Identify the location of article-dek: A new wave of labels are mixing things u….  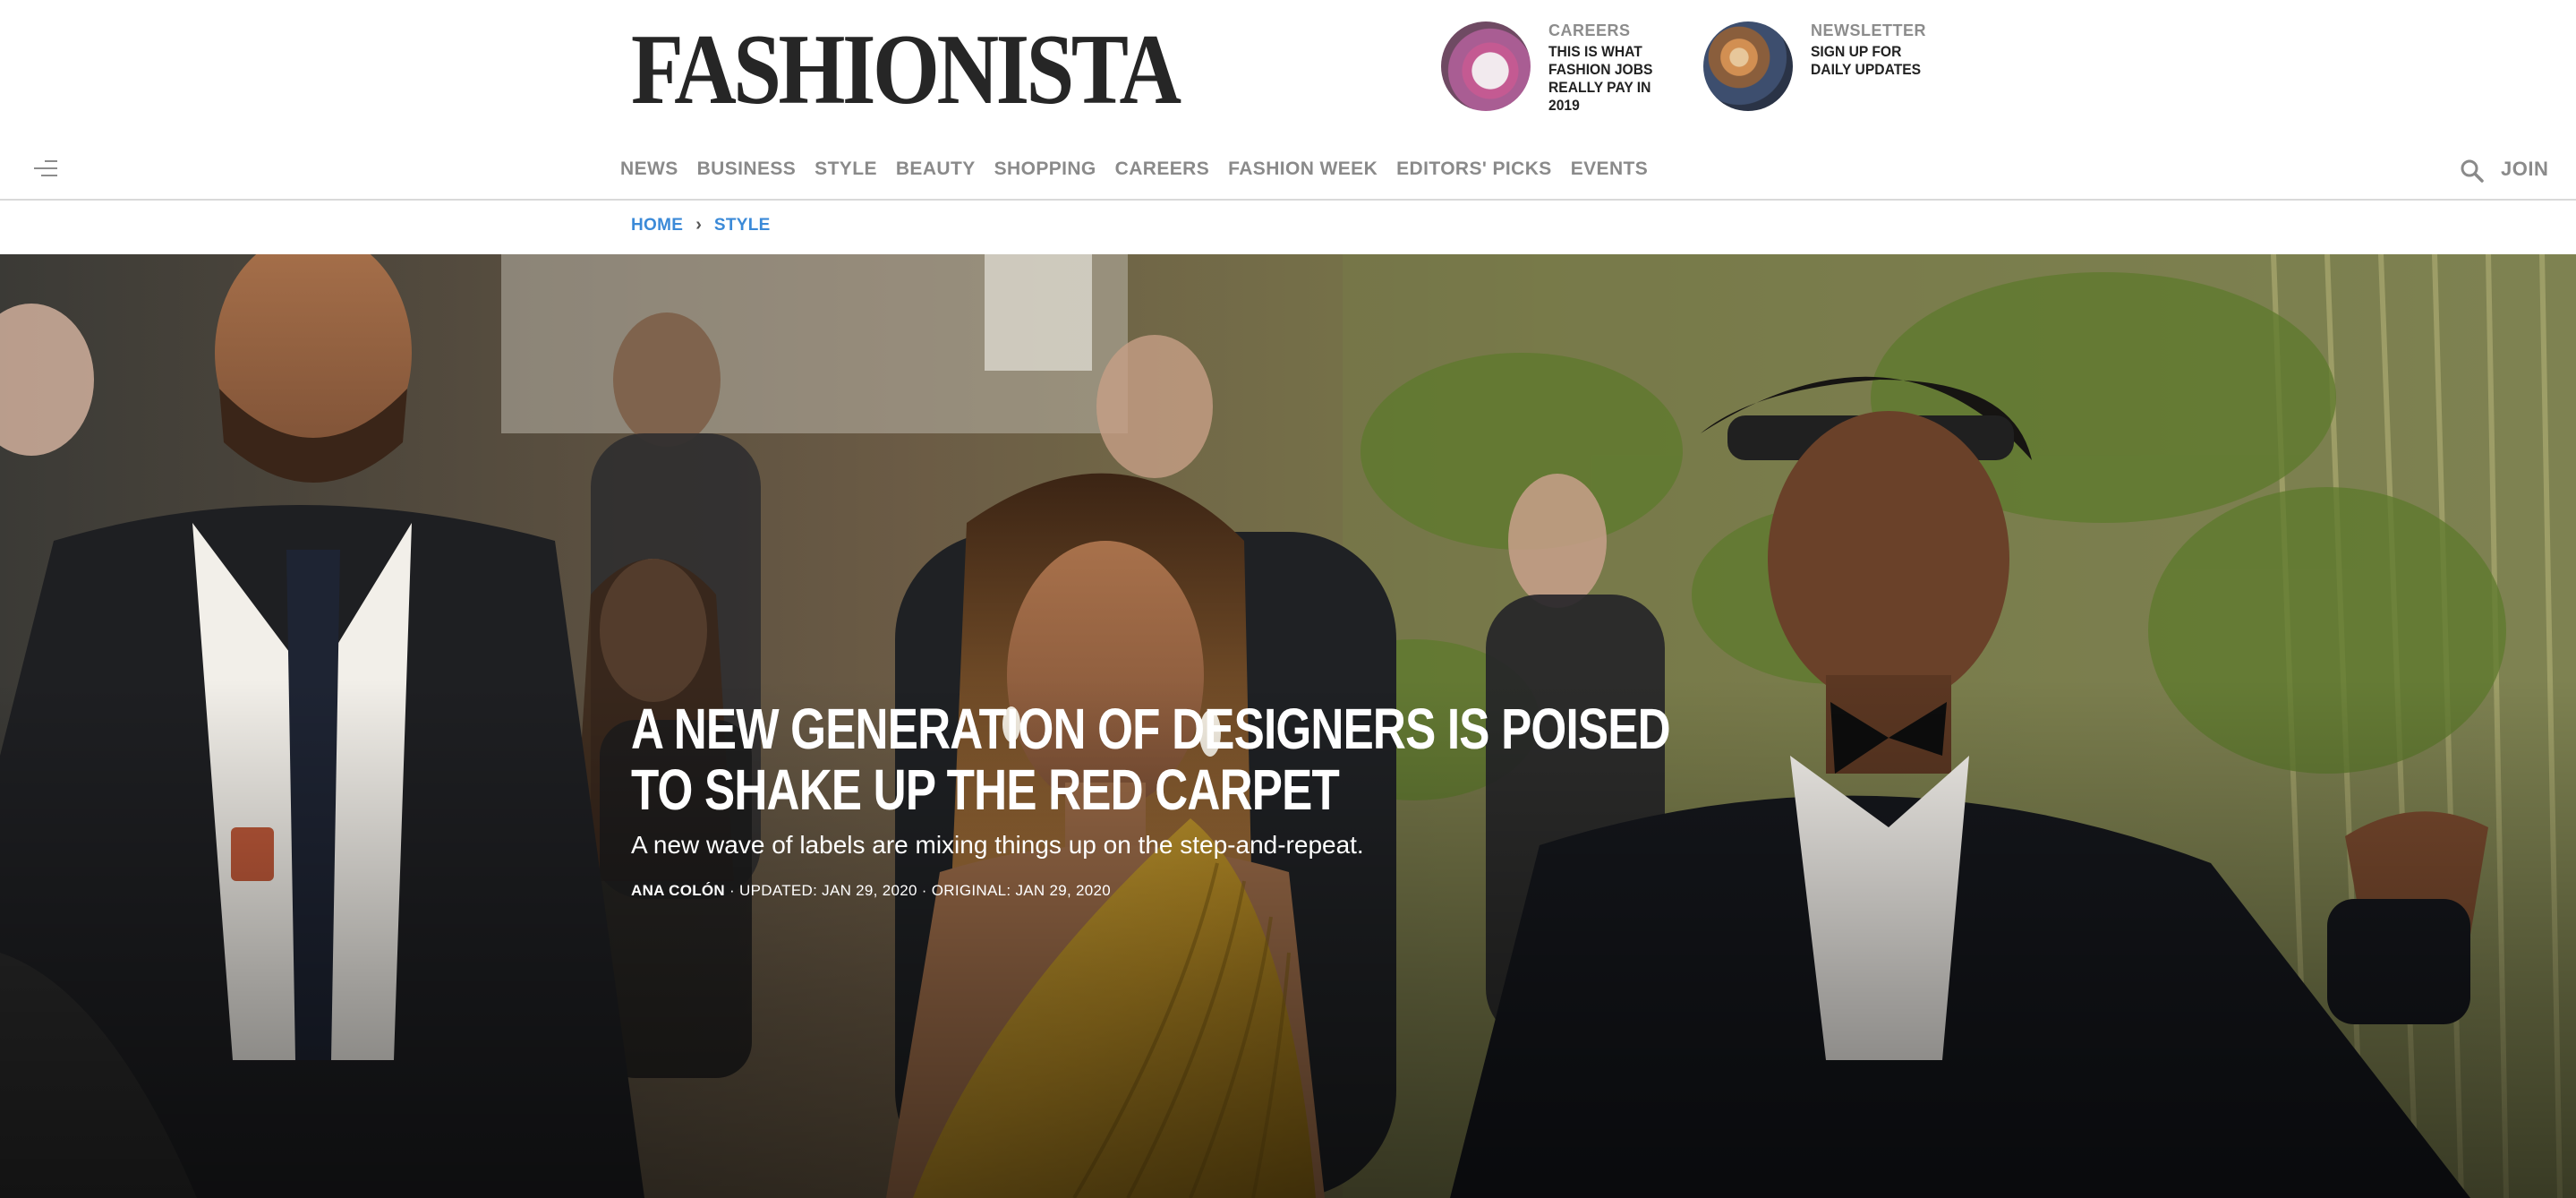
(997, 845).